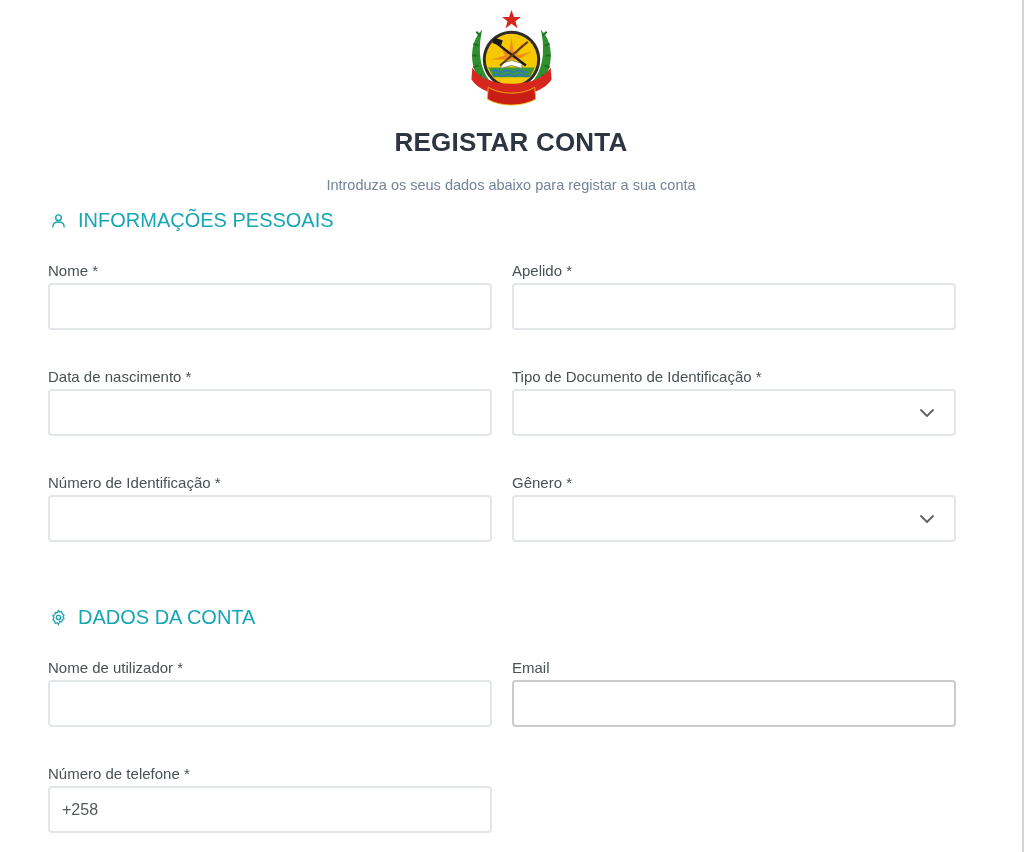 The image size is (1024, 852). What do you see at coordinates (116, 668) in the screenshot?
I see `field-label: Nome de utilizador *` at bounding box center [116, 668].